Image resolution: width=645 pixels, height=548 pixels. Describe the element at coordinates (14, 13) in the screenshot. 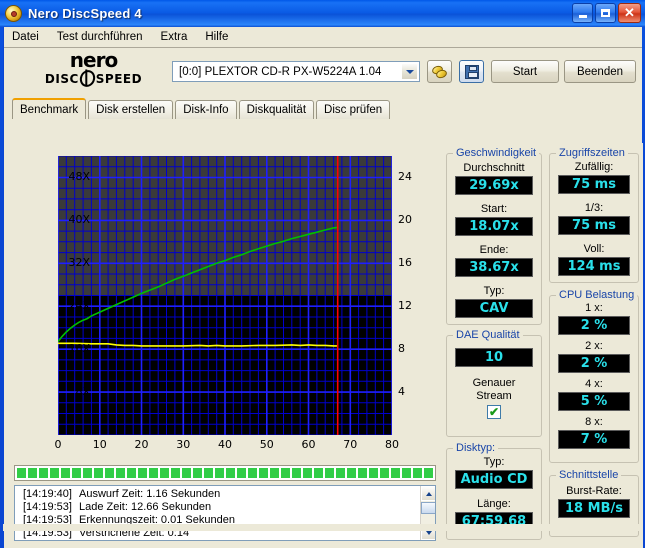

I see `nero-disc-icon` at that location.